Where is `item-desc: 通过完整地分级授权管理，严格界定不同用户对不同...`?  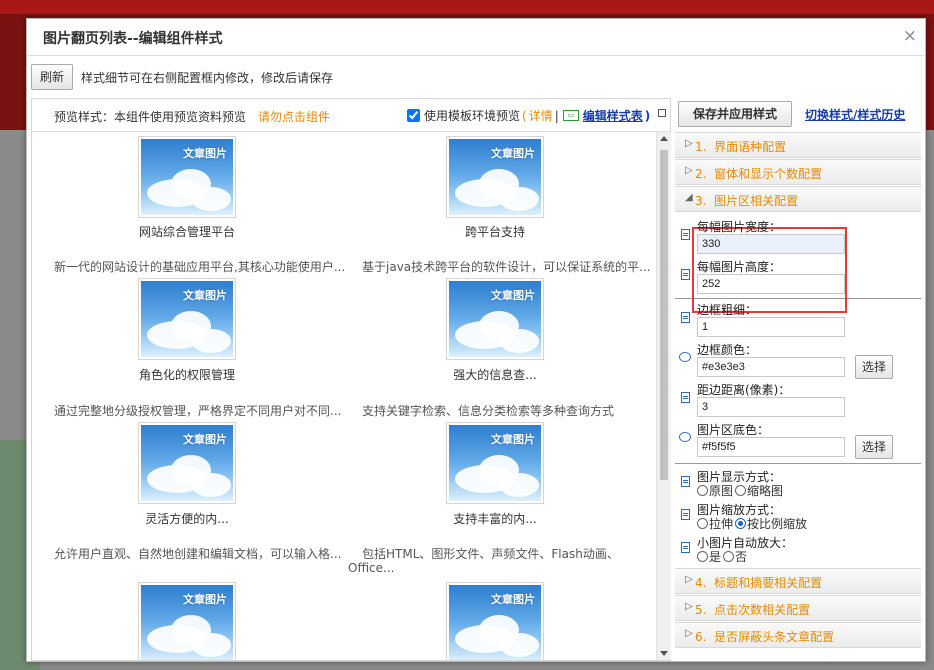
item-desc: 通过完整地分级授权管理，严格界定不同用户对不同... is located at coordinates (198, 411).